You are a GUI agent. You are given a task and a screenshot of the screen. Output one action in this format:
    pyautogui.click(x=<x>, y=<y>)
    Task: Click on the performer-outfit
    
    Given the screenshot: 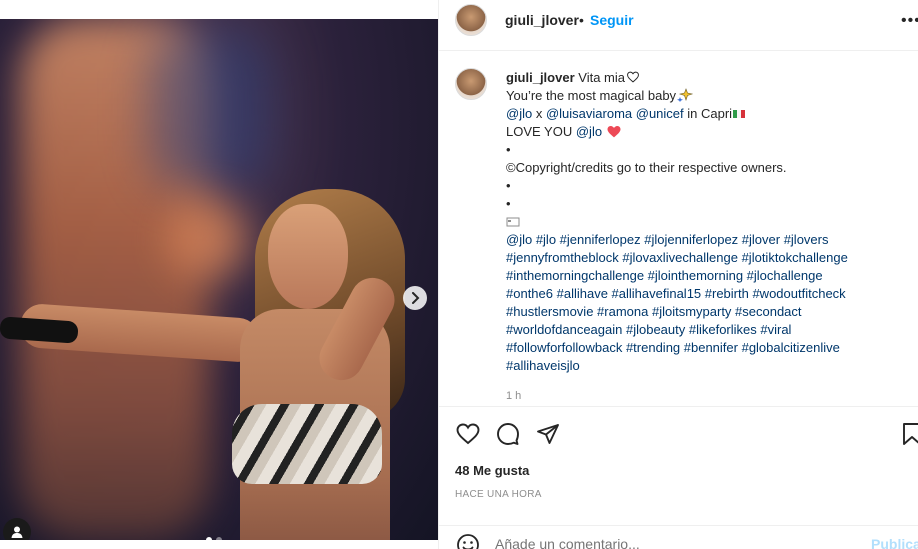 What is the action you would take?
    pyautogui.click(x=307, y=444)
    